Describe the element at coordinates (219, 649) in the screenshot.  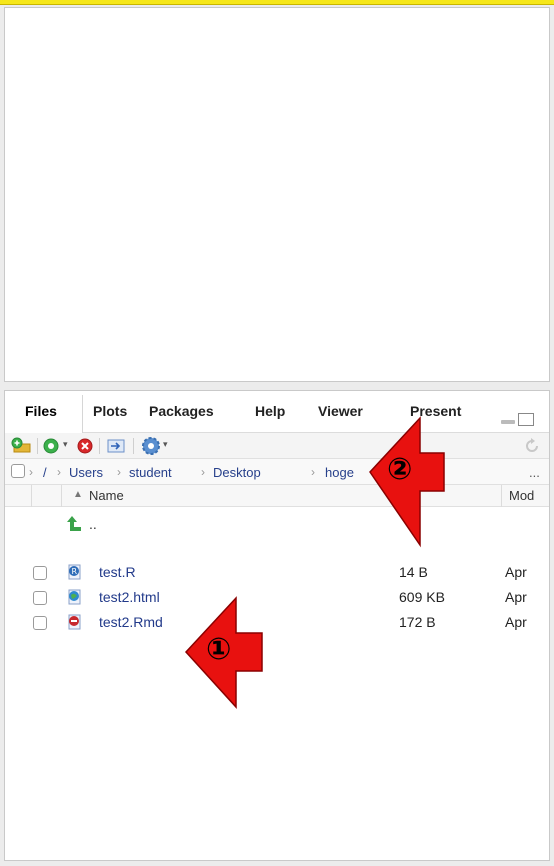
I see `callout-label-1: ①` at that location.